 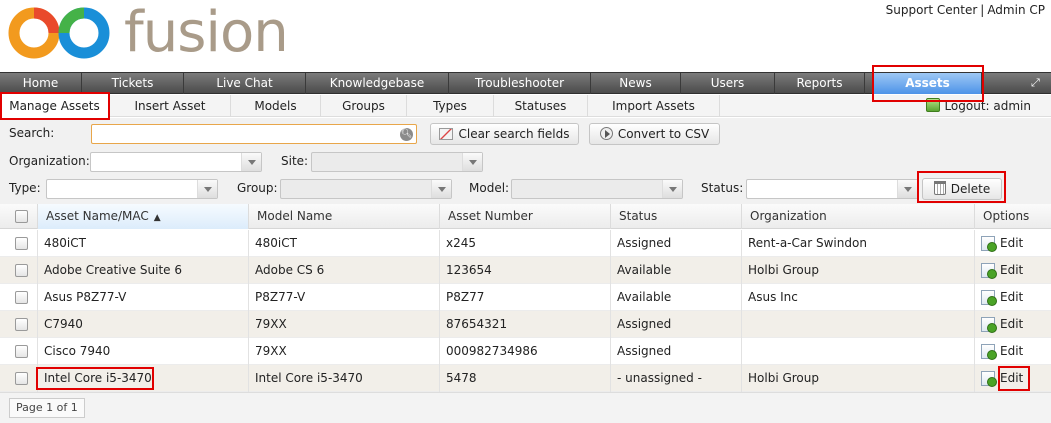 I want to click on select-all-cell, so click(x=19, y=216).